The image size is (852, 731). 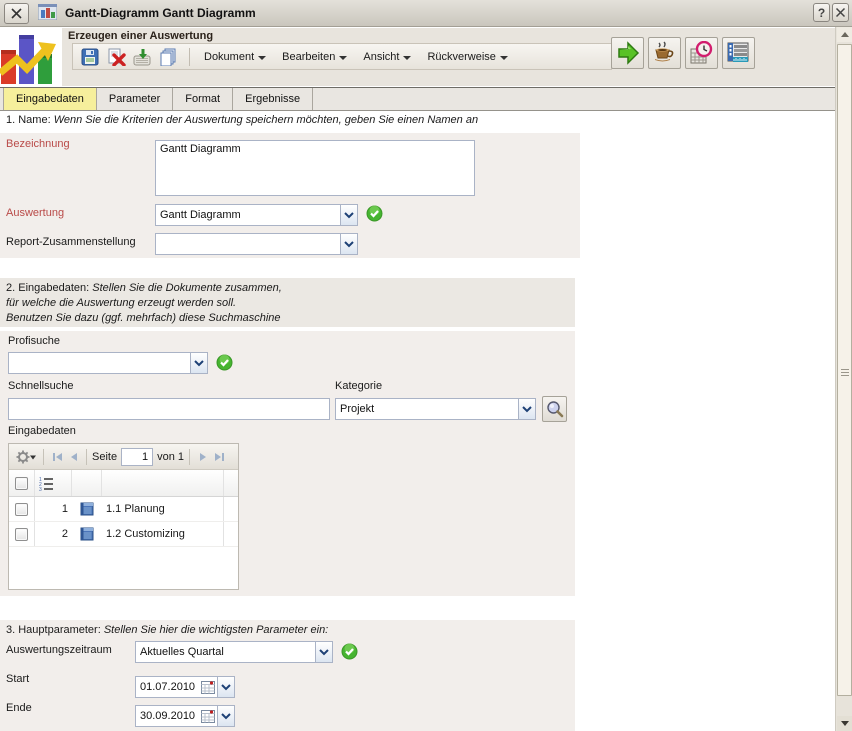 I want to click on grid-title: Eingabedaten, so click(x=42, y=431).